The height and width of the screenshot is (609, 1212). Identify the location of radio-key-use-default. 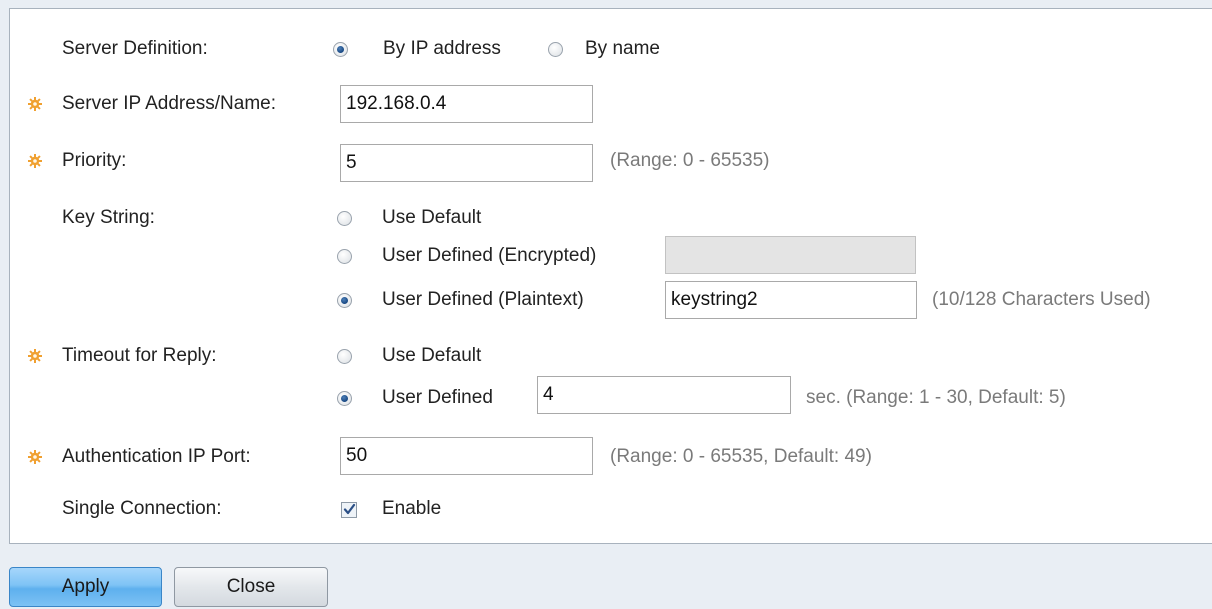
(344, 218).